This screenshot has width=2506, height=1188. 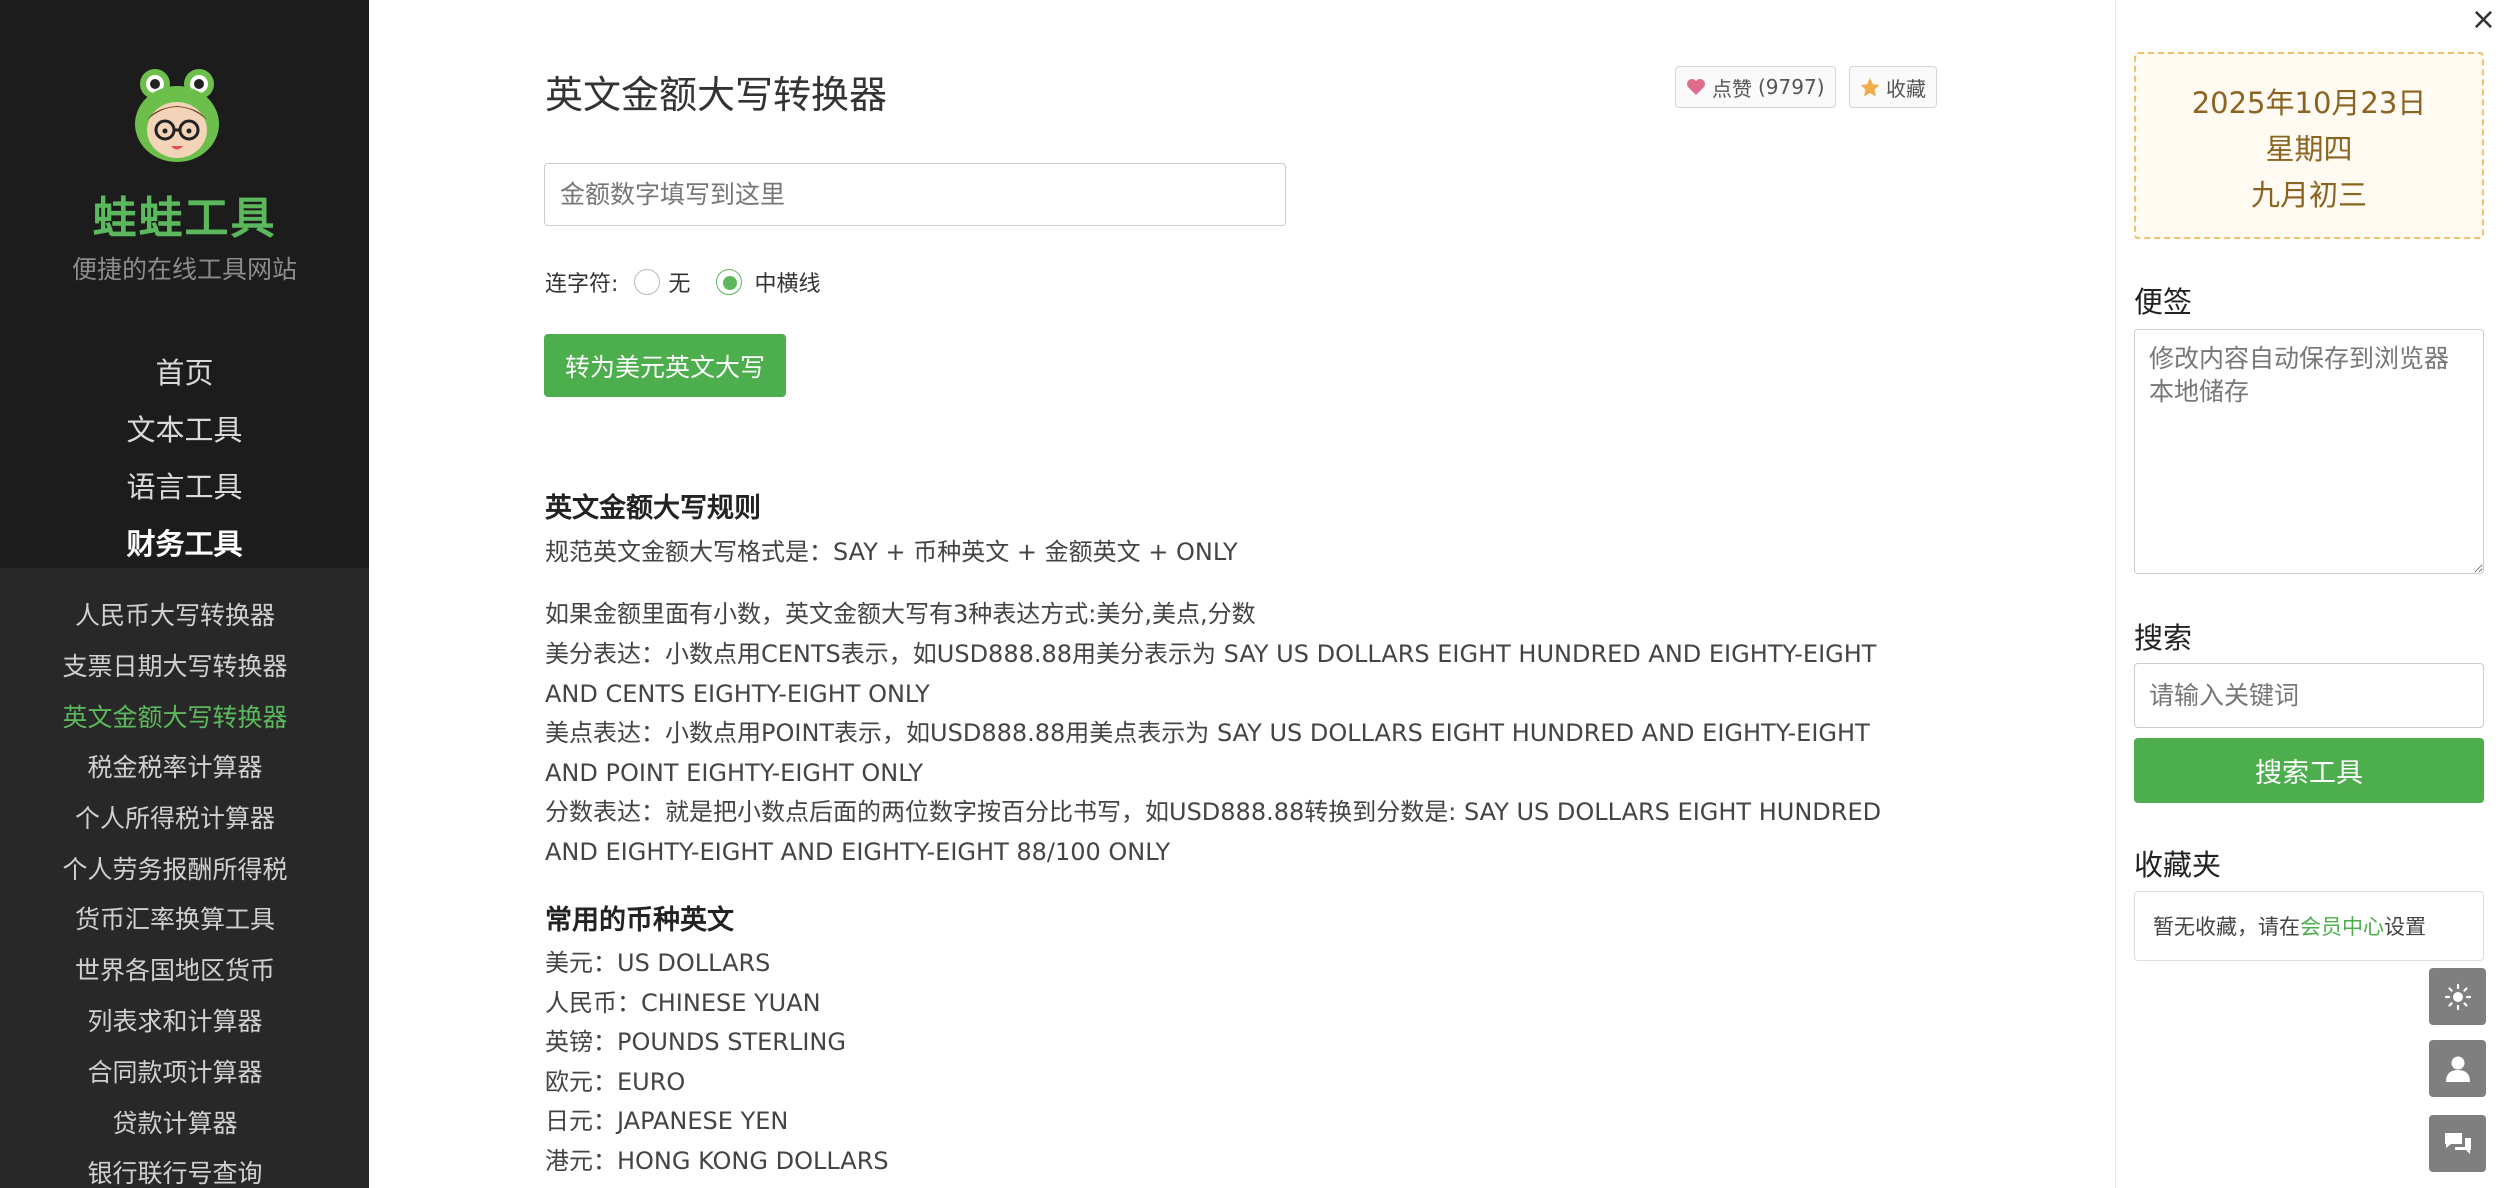 What do you see at coordinates (647, 282) in the screenshot?
I see `hyphen-none-radio` at bounding box center [647, 282].